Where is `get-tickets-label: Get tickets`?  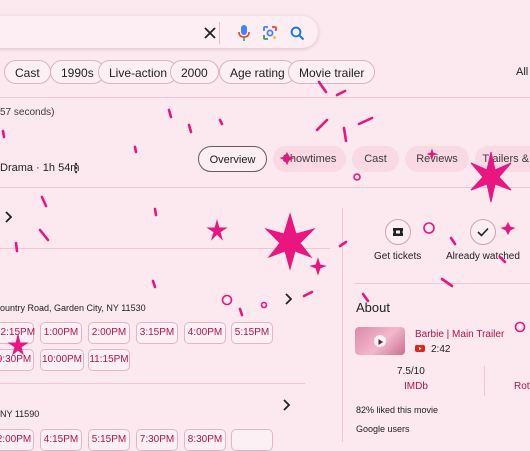 get-tickets-label: Get tickets is located at coordinates (397, 256).